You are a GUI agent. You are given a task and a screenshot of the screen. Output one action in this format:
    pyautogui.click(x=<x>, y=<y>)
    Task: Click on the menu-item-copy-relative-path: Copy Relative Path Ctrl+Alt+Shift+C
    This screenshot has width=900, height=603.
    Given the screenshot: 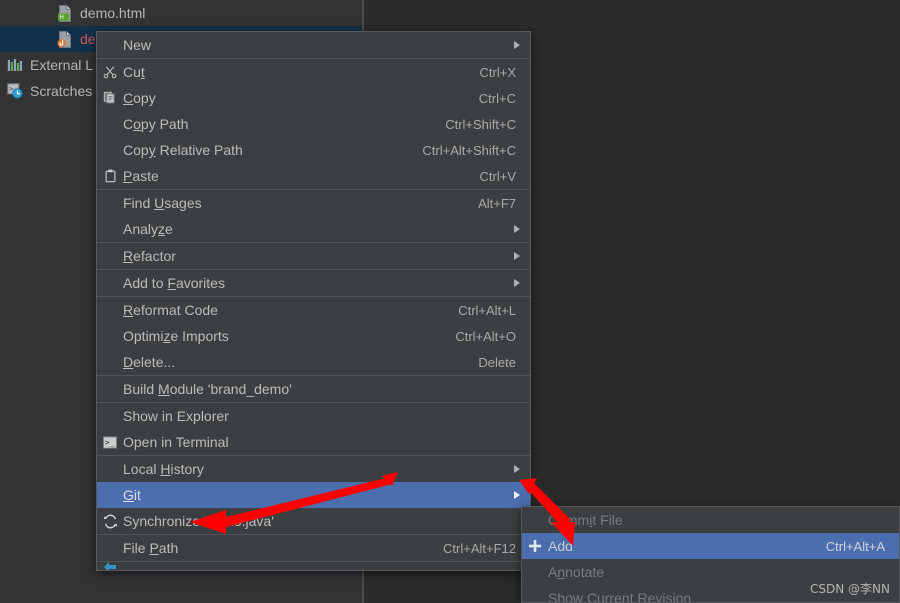 What is the action you would take?
    pyautogui.click(x=313, y=150)
    